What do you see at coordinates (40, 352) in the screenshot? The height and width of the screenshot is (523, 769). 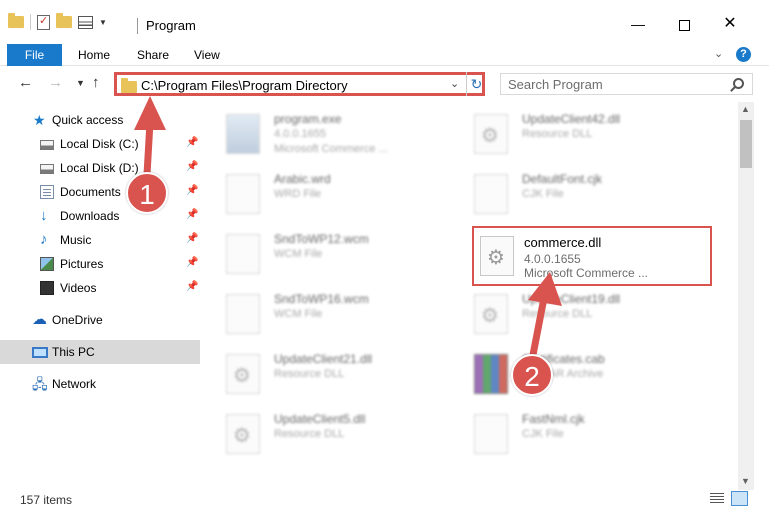 I see `this-pc-icon` at bounding box center [40, 352].